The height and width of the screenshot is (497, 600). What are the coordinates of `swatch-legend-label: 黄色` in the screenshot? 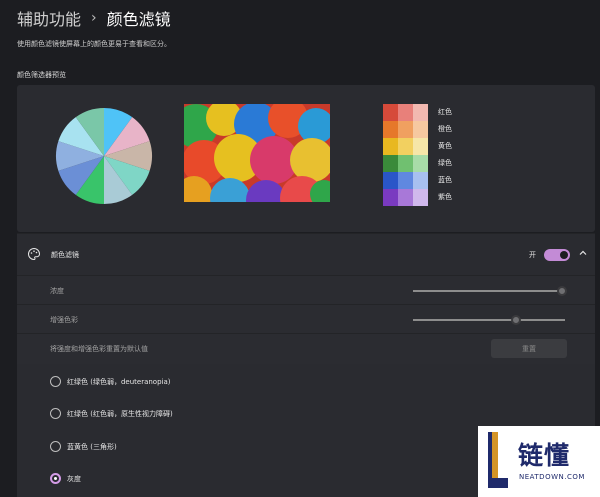 It's located at (445, 146).